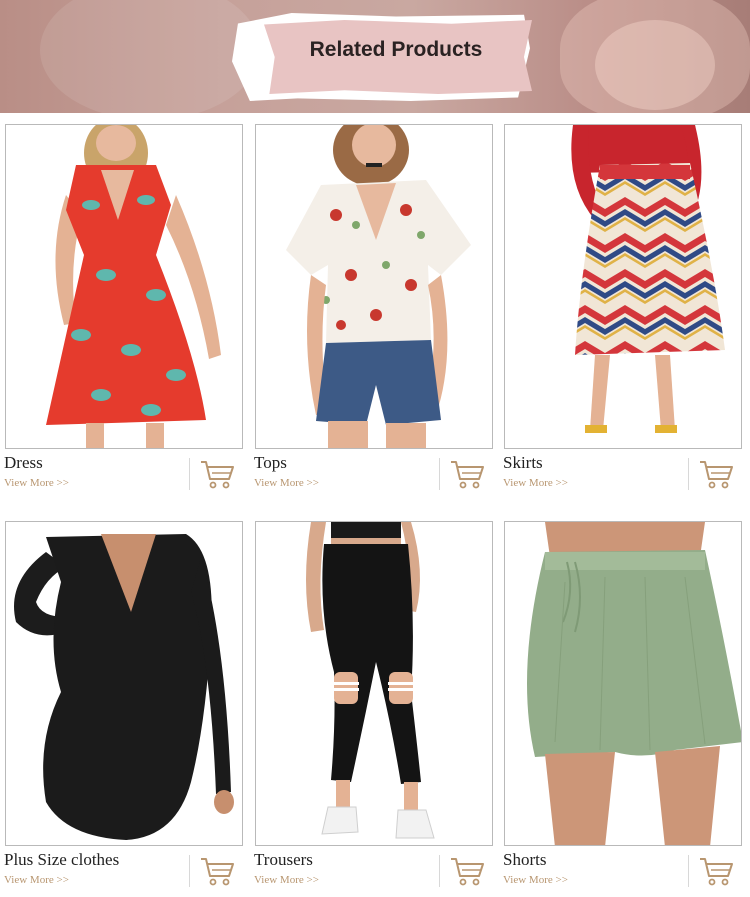 This screenshot has height=897, width=750. Describe the element at coordinates (623, 286) in the screenshot. I see `product-image-skirts` at that location.